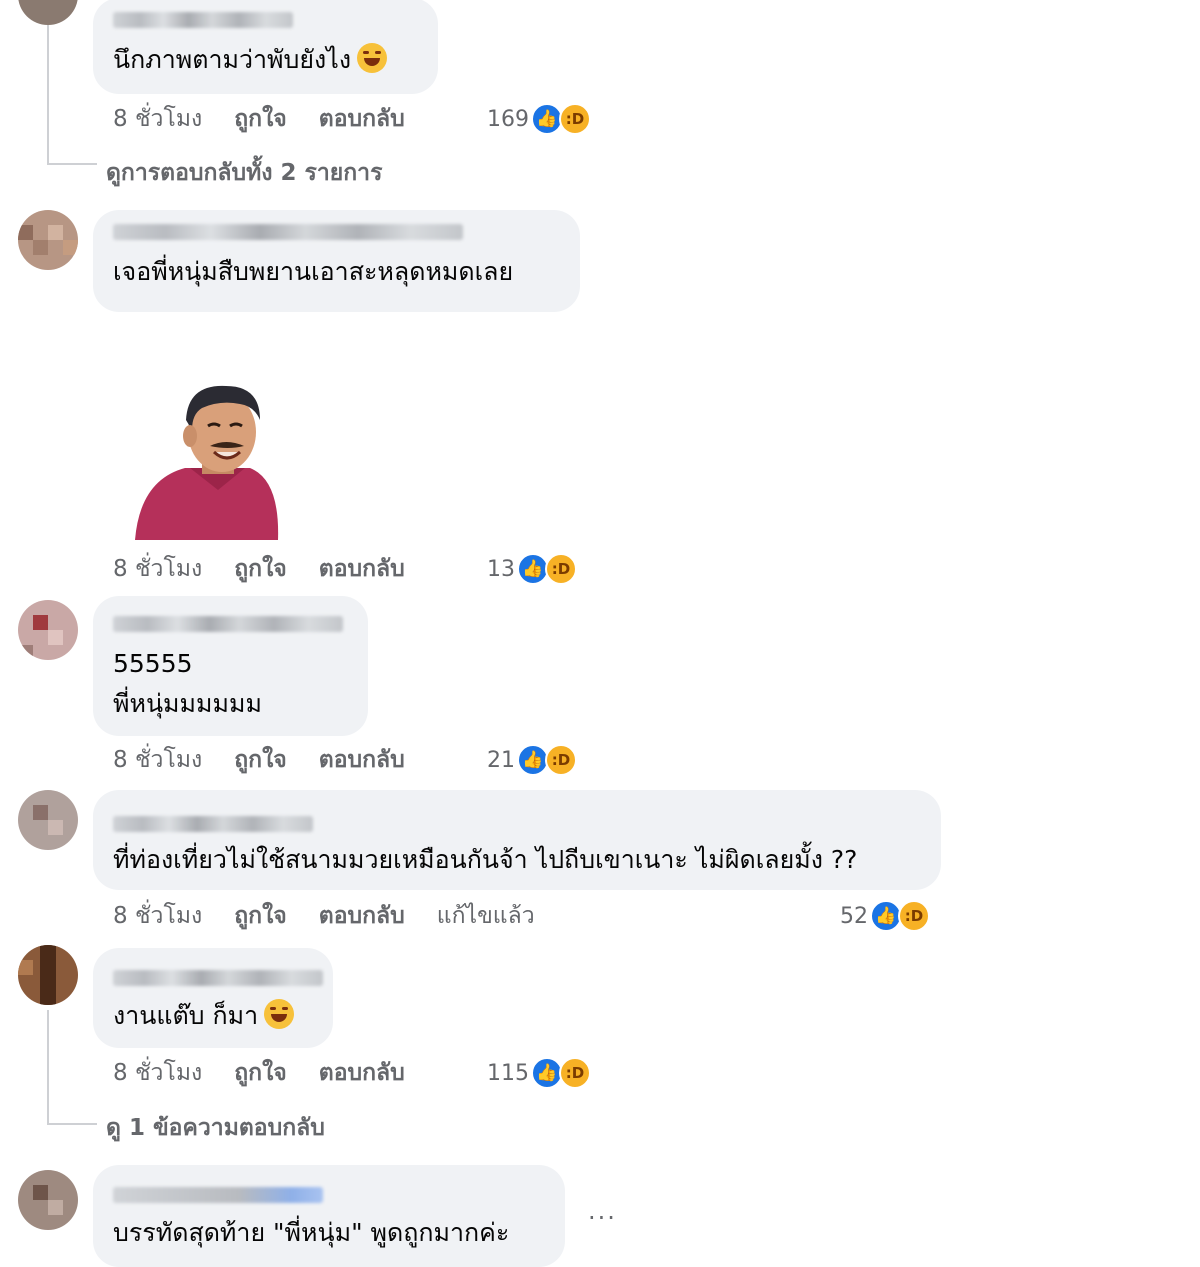 The image size is (1200, 1267). Describe the element at coordinates (501, 760) in the screenshot. I see `reaction-count: 21` at that location.